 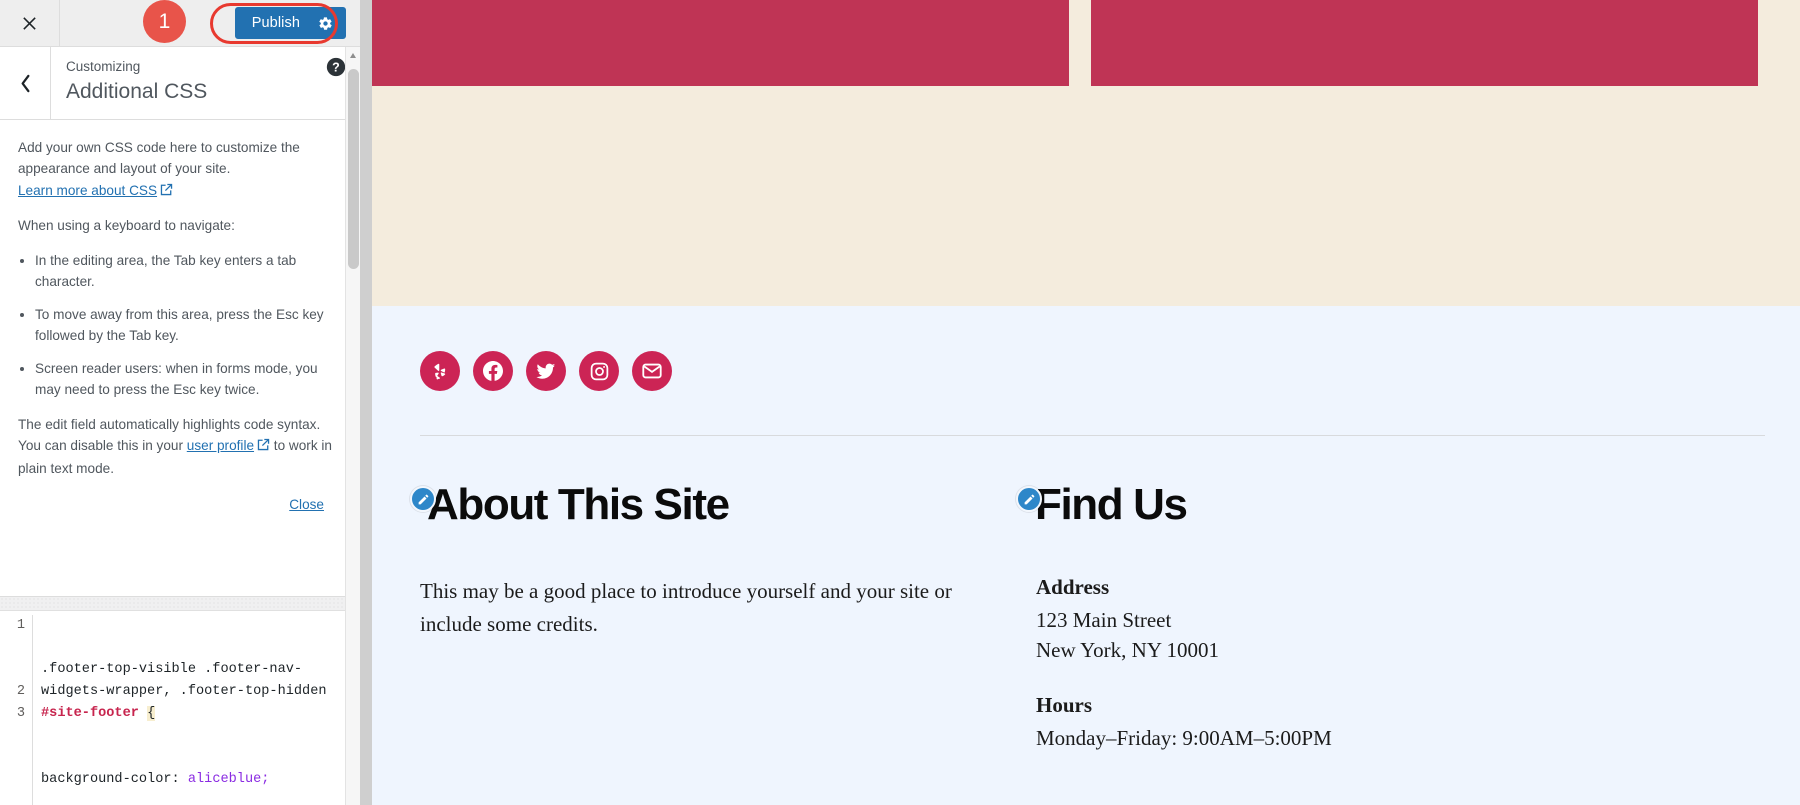 I want to click on learn-more-css-link: Learn more about CSS, so click(x=87, y=190).